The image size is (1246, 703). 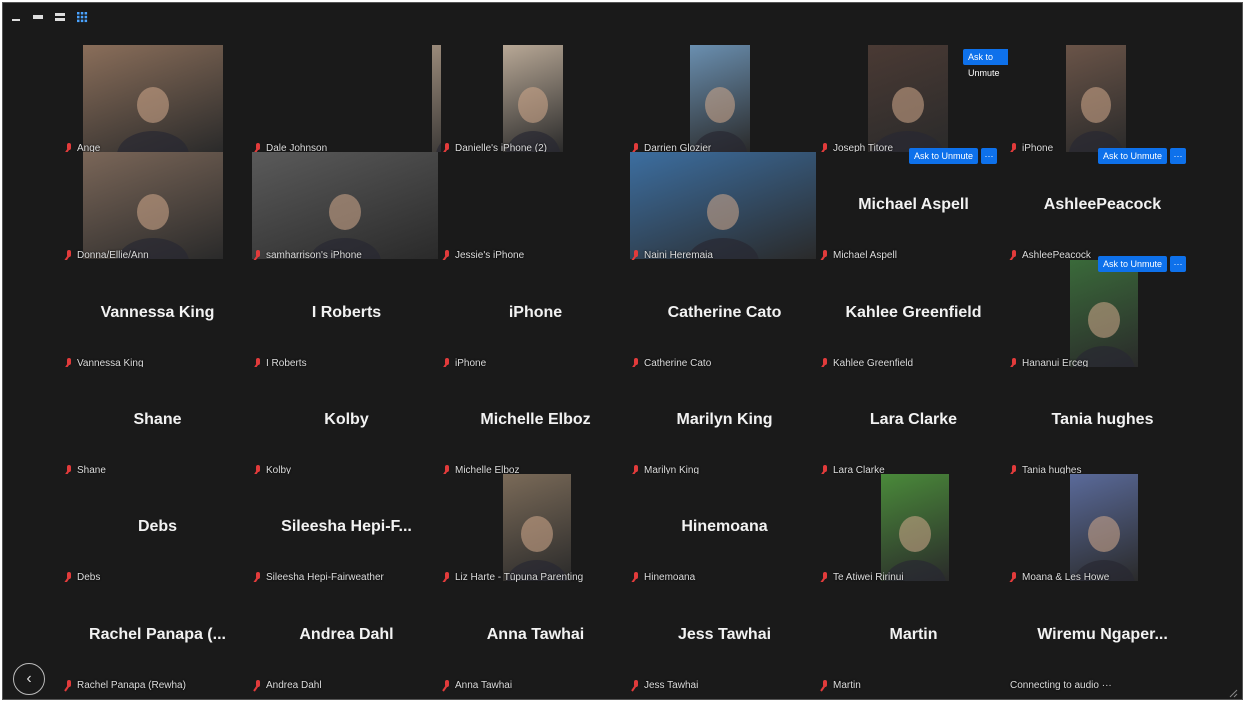 I want to click on participant-name: Kahlee Greenfield, so click(x=913, y=312).